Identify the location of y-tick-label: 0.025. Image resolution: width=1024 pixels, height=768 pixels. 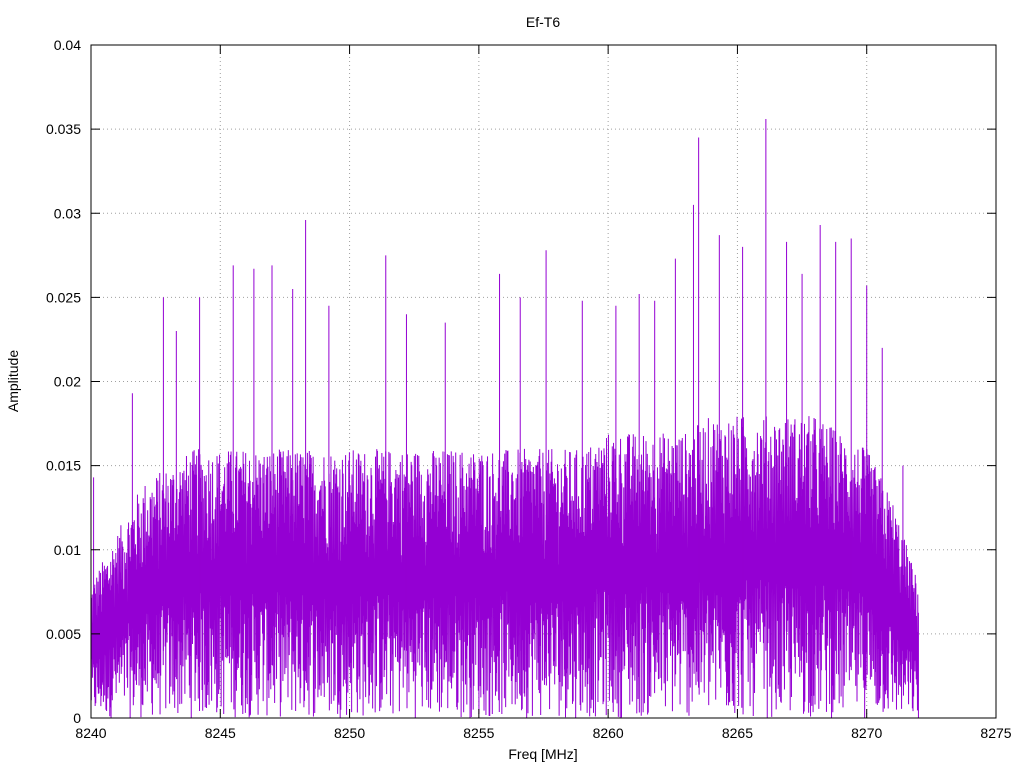
(63, 297).